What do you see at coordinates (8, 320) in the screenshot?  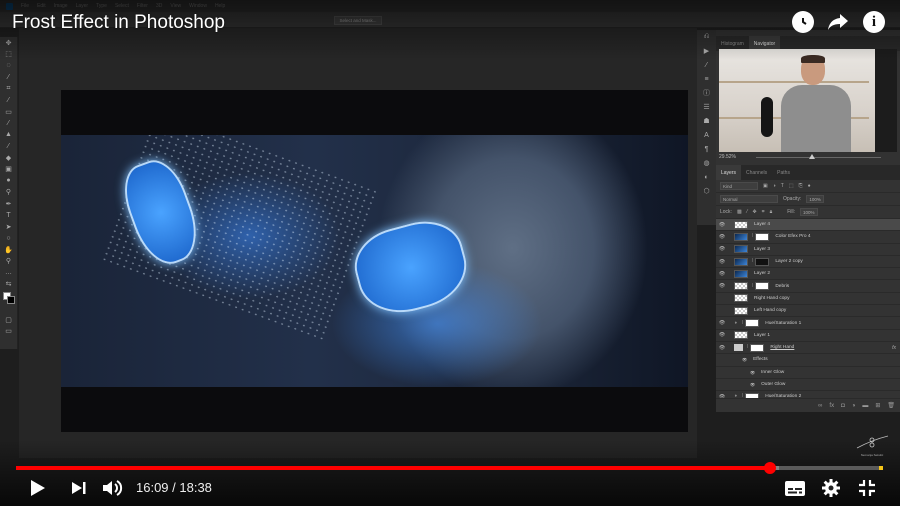 I see `quick-mask-icon: ▢` at bounding box center [8, 320].